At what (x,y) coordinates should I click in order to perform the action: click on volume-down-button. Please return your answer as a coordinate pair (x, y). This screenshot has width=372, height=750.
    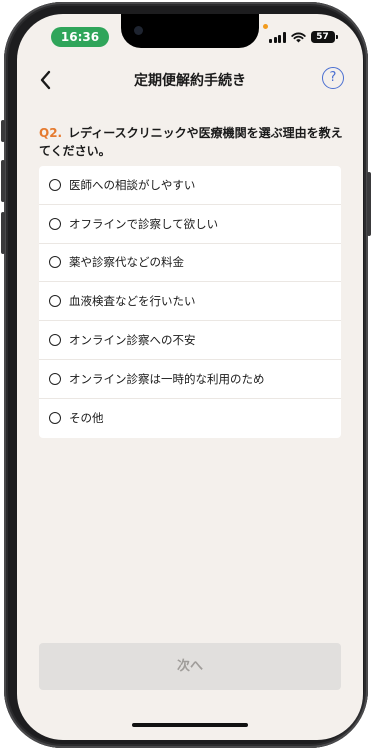
    Looking at the image, I should click on (3, 233).